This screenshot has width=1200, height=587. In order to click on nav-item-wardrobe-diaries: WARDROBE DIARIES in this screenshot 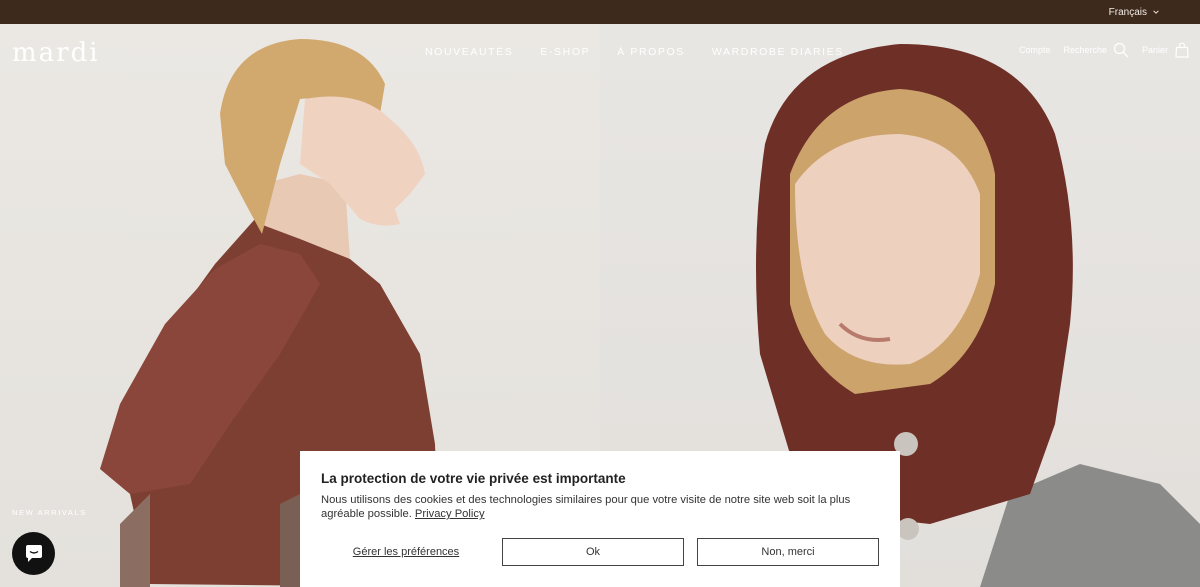, I will do `click(778, 52)`.